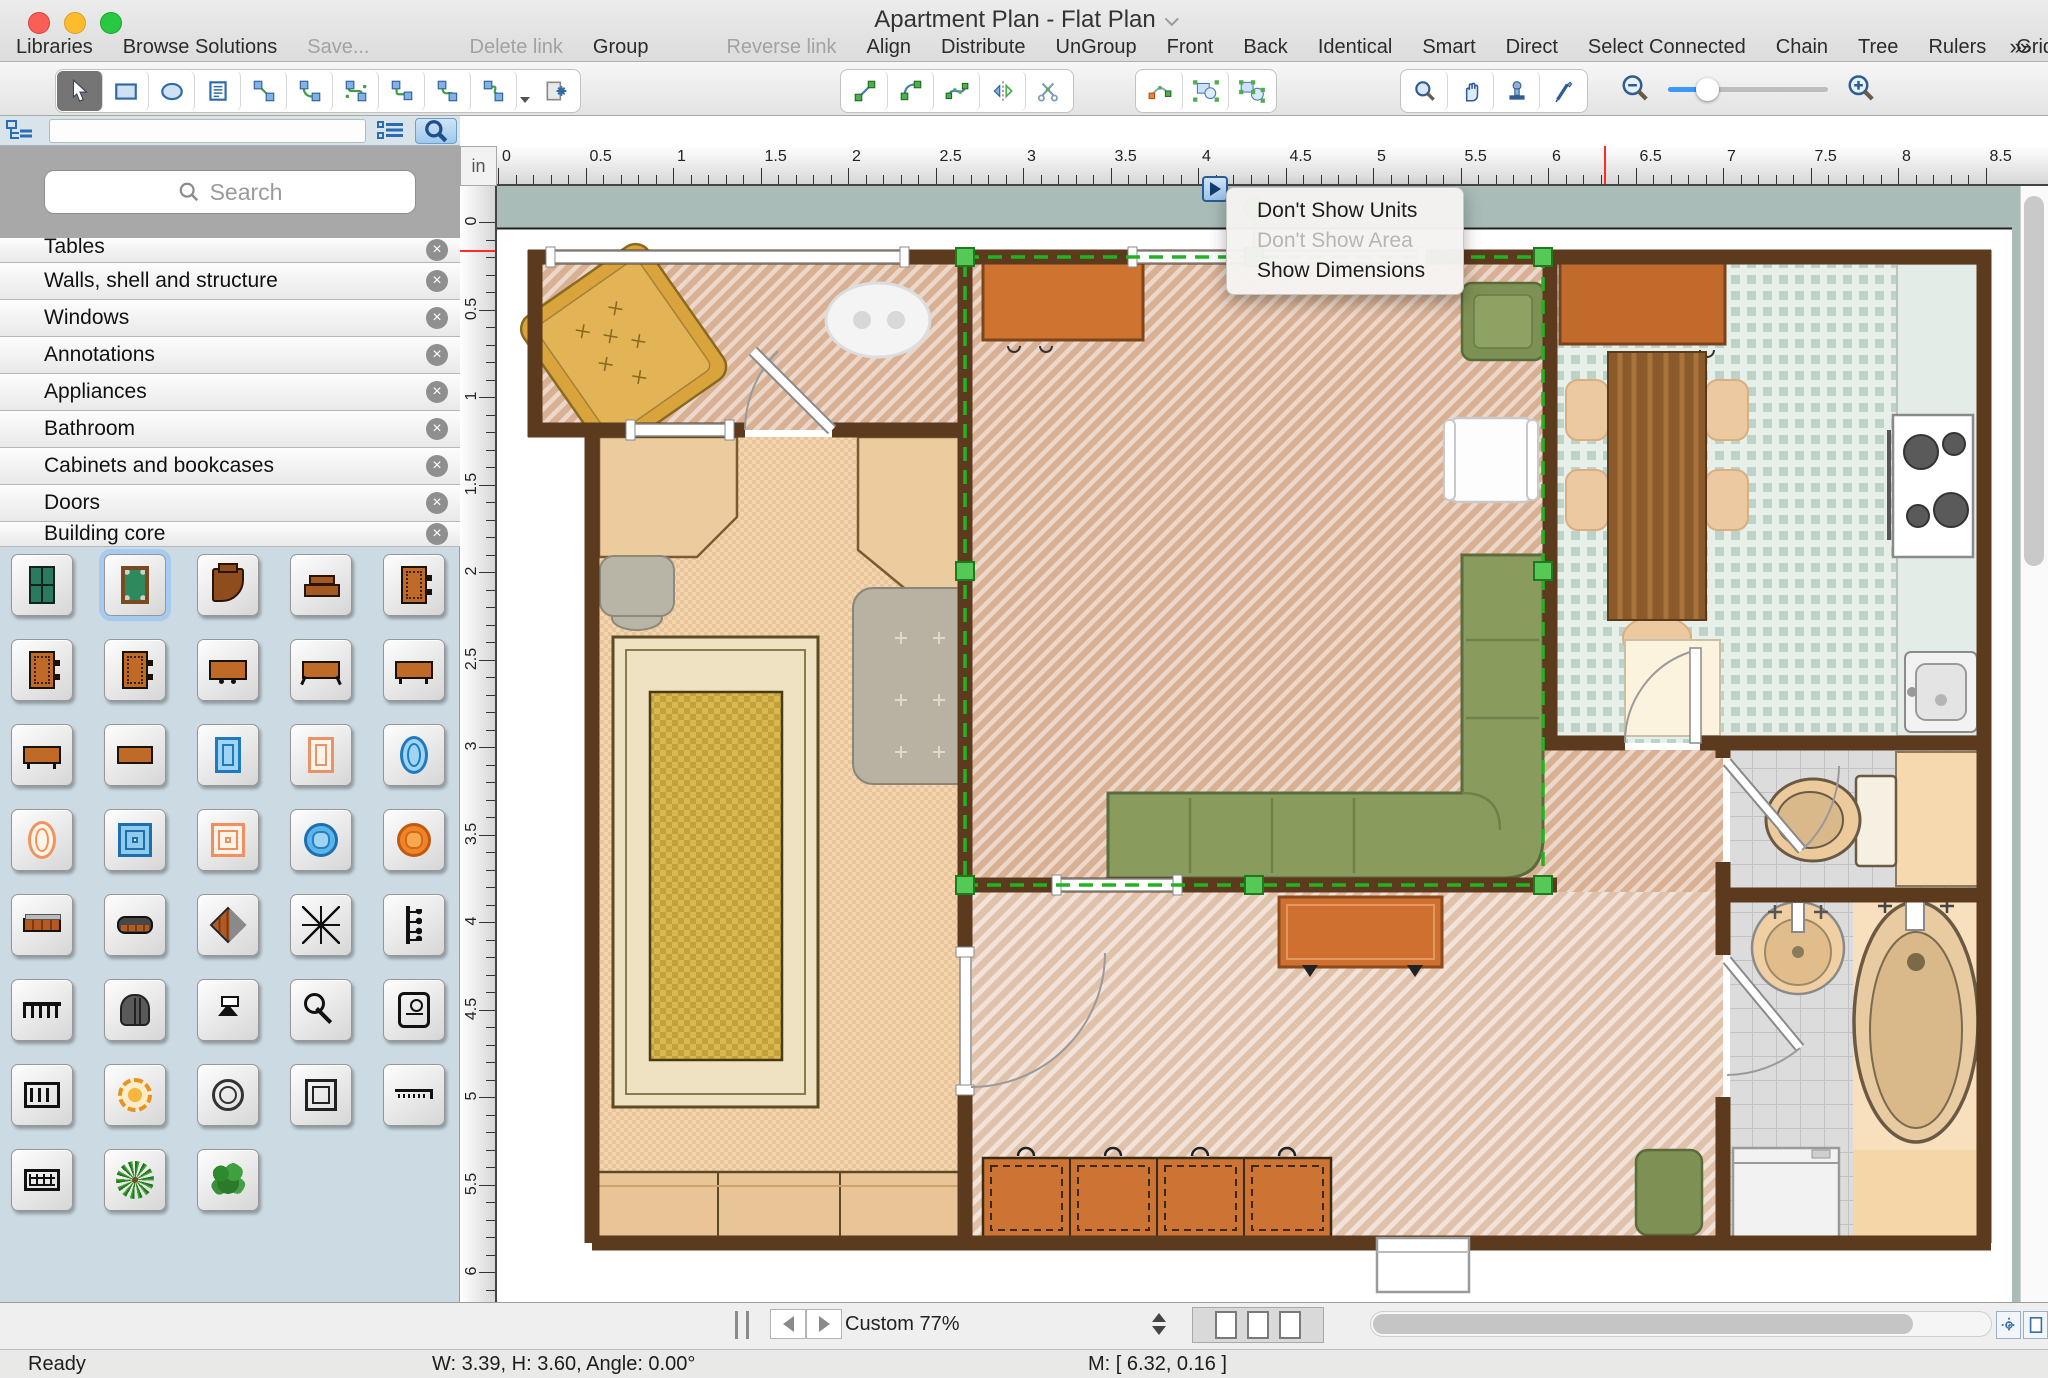  I want to click on context-menu-item-show-dimensions: Show Dimensions, so click(1345, 271).